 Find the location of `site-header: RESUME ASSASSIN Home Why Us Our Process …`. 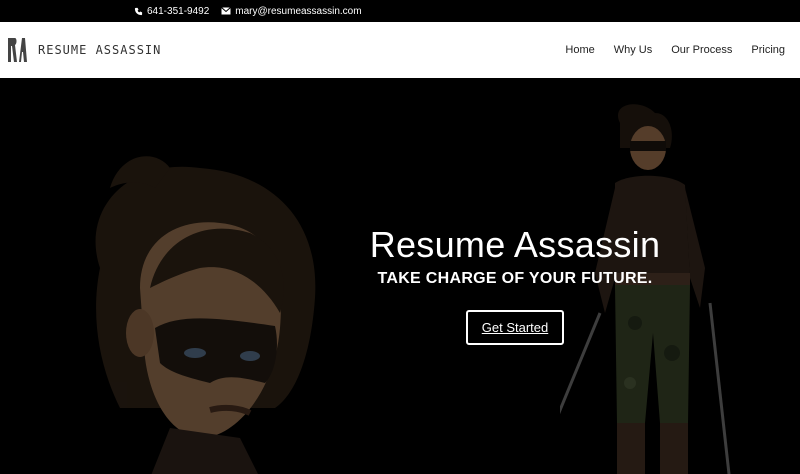

site-header: RESUME ASSASSIN Home Why Us Our Process … is located at coordinates (400, 50).